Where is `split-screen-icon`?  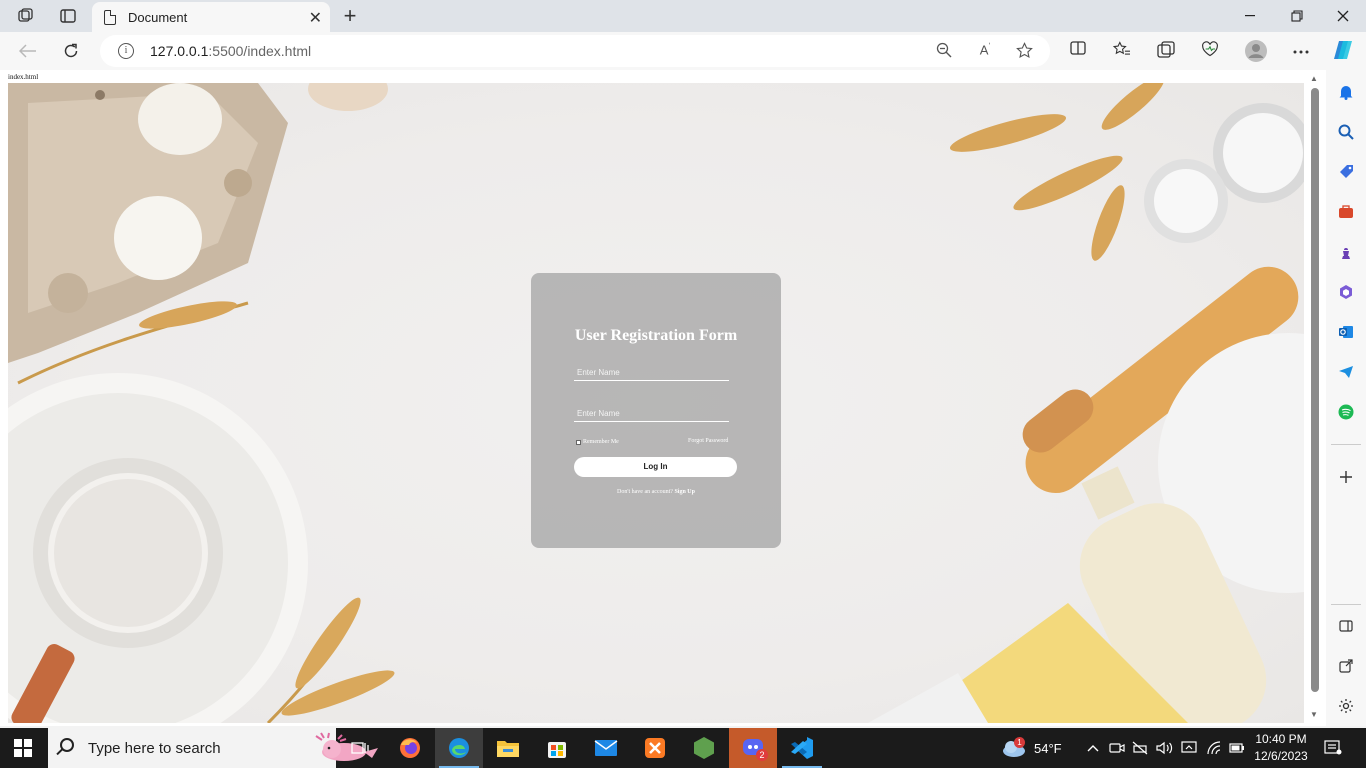 split-screen-icon is located at coordinates (1078, 50).